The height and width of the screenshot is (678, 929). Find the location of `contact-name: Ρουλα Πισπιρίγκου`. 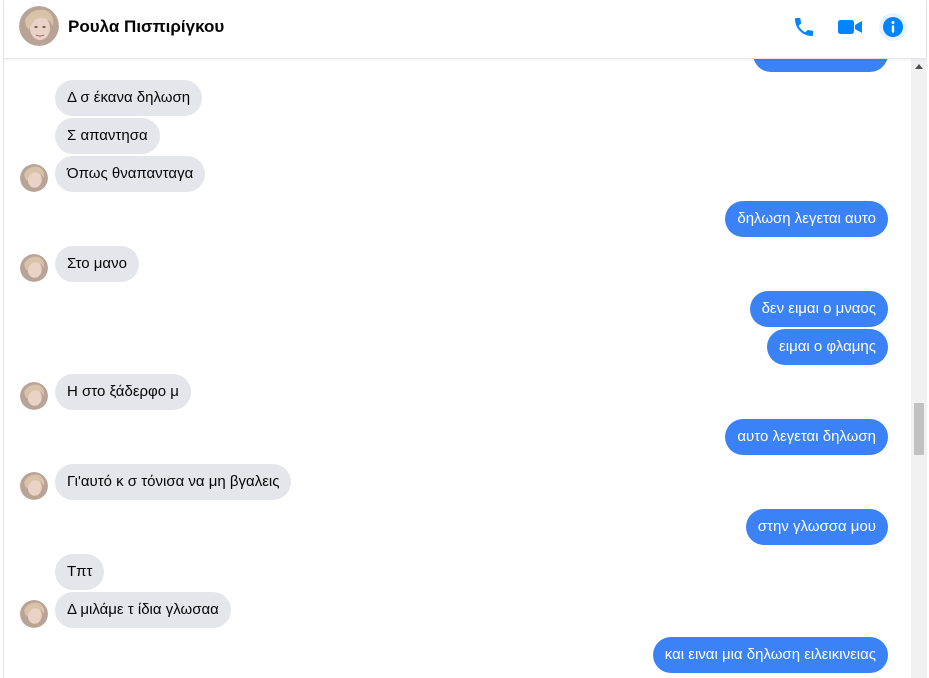

contact-name: Ρουλα Πισπιρίγκου is located at coordinates (146, 27).